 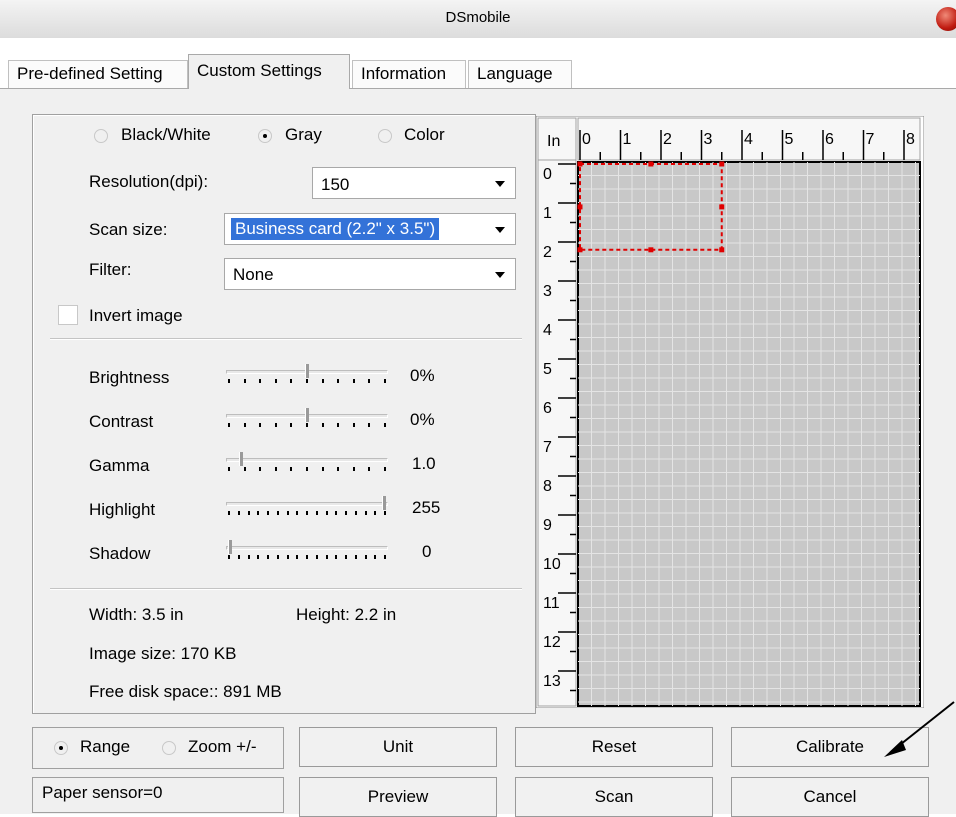 I want to click on radio-range, so click(x=61, y=748).